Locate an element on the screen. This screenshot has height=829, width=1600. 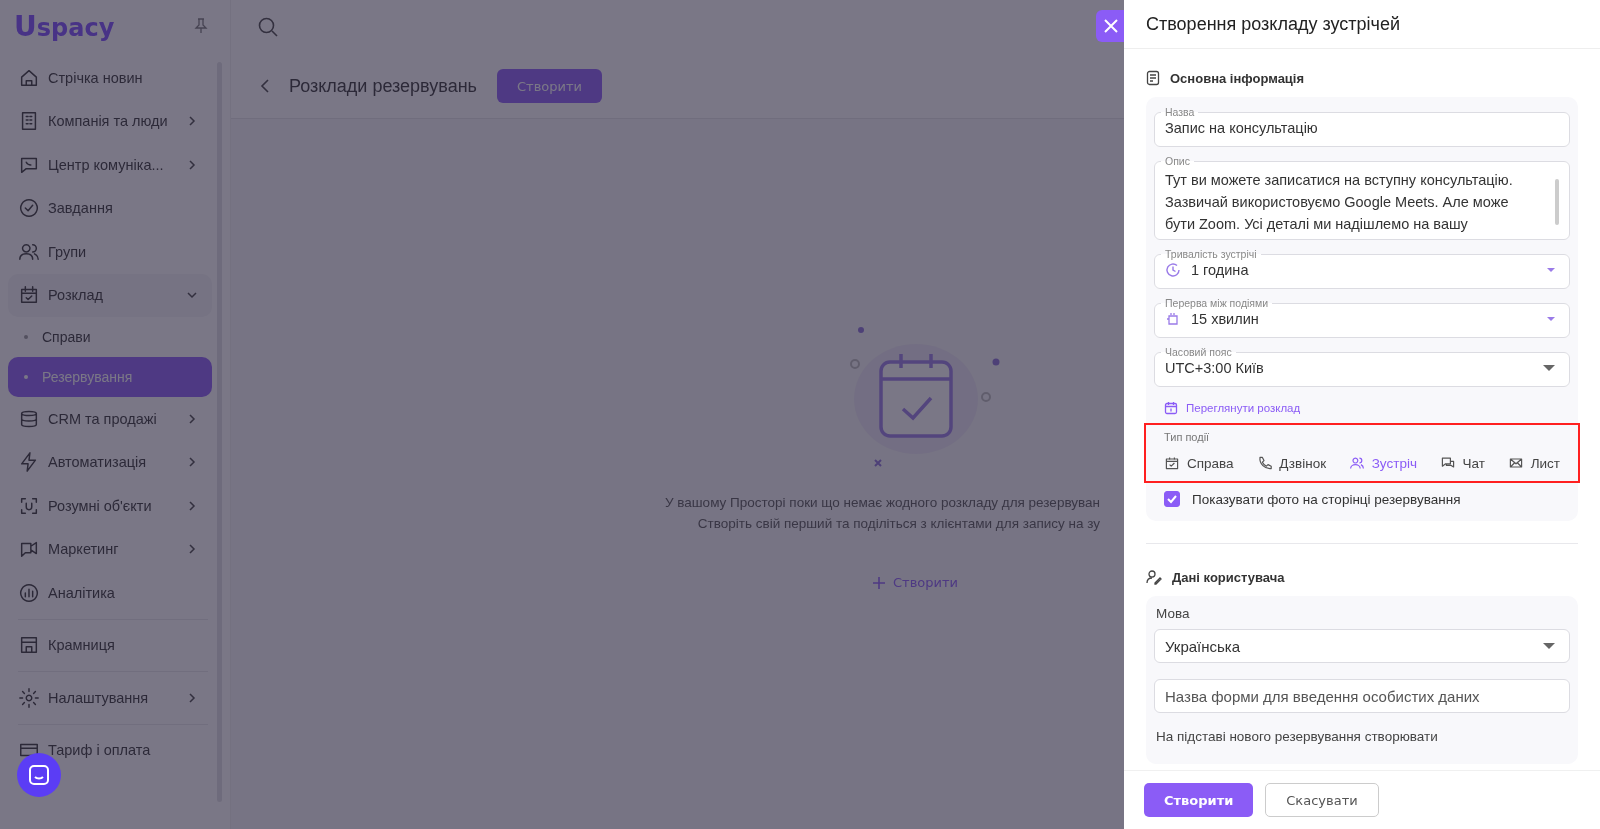
create-link: Створити is located at coordinates (915, 582).